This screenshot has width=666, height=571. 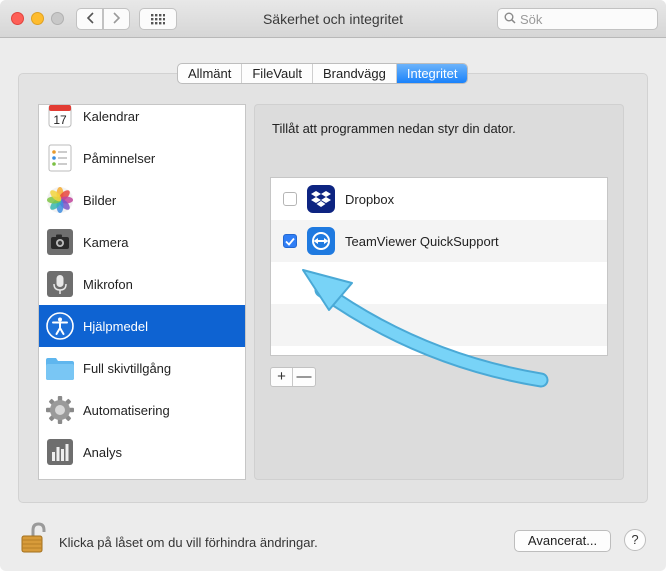 I want to click on title-bar: Säkerhet och integritet, so click(x=333, y=19).